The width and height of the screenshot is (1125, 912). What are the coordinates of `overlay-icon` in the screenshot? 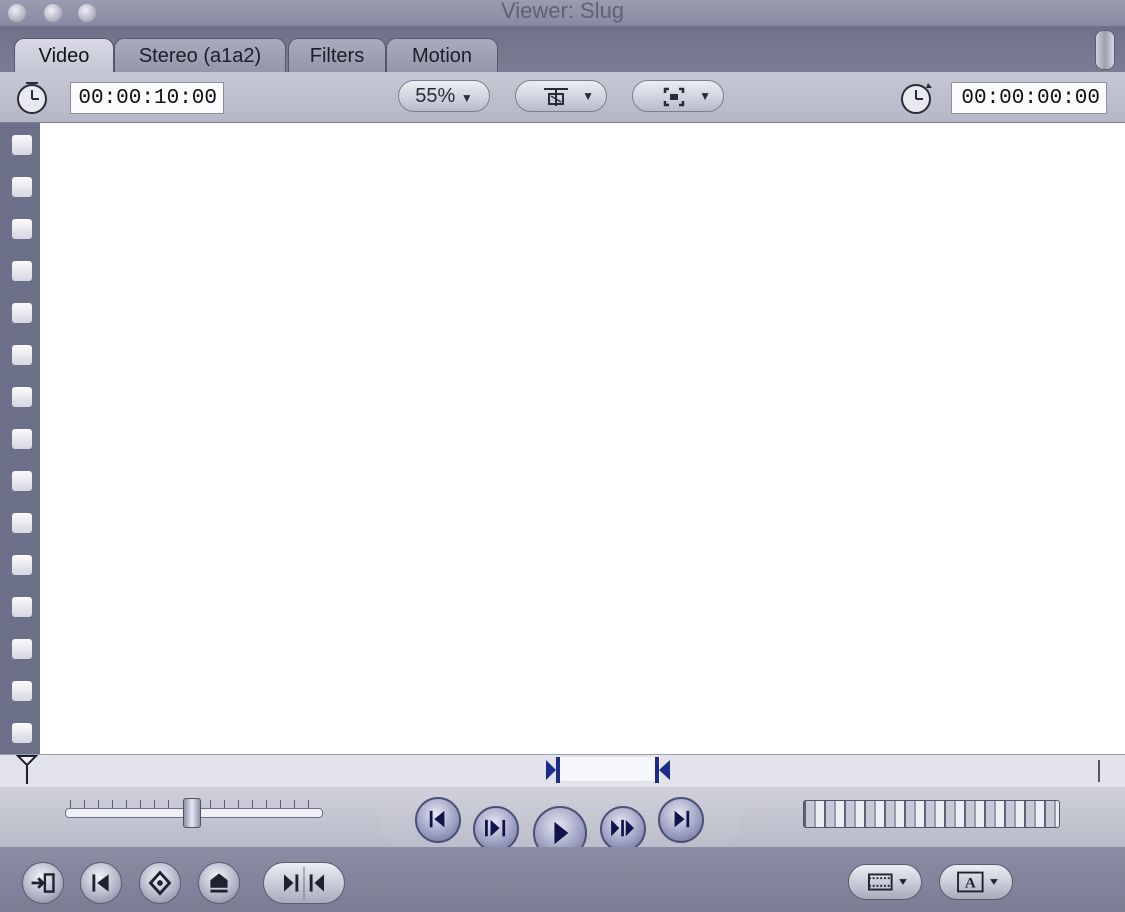 It's located at (556, 97).